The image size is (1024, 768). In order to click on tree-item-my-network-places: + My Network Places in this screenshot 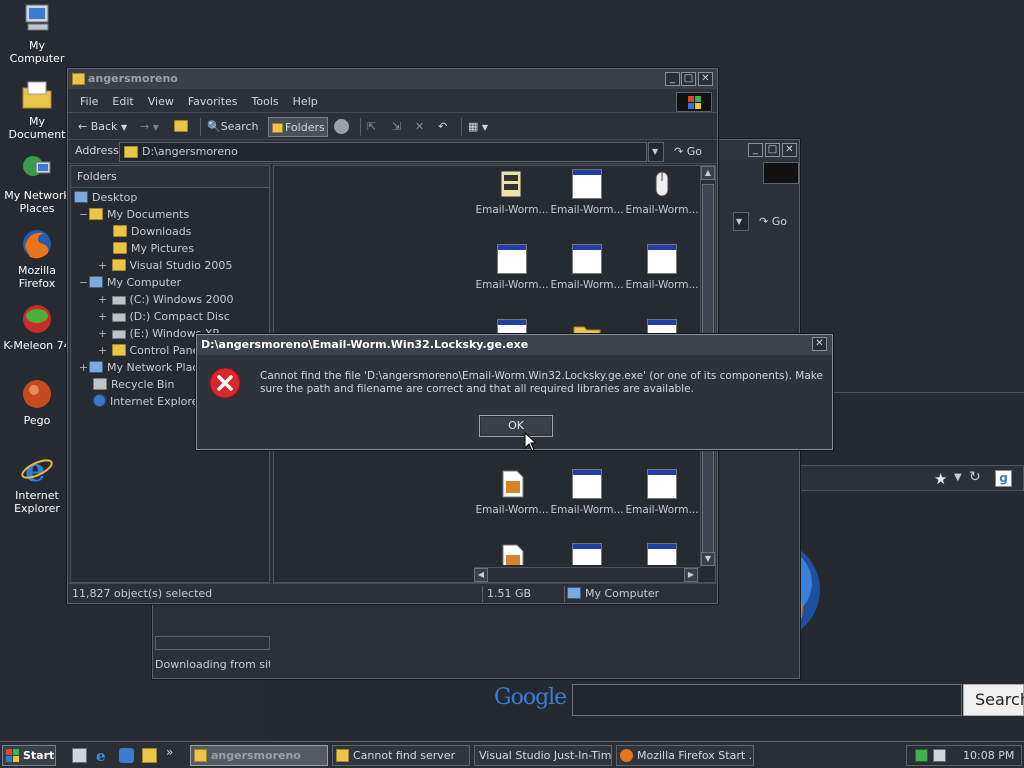, I will do `click(145, 367)`.